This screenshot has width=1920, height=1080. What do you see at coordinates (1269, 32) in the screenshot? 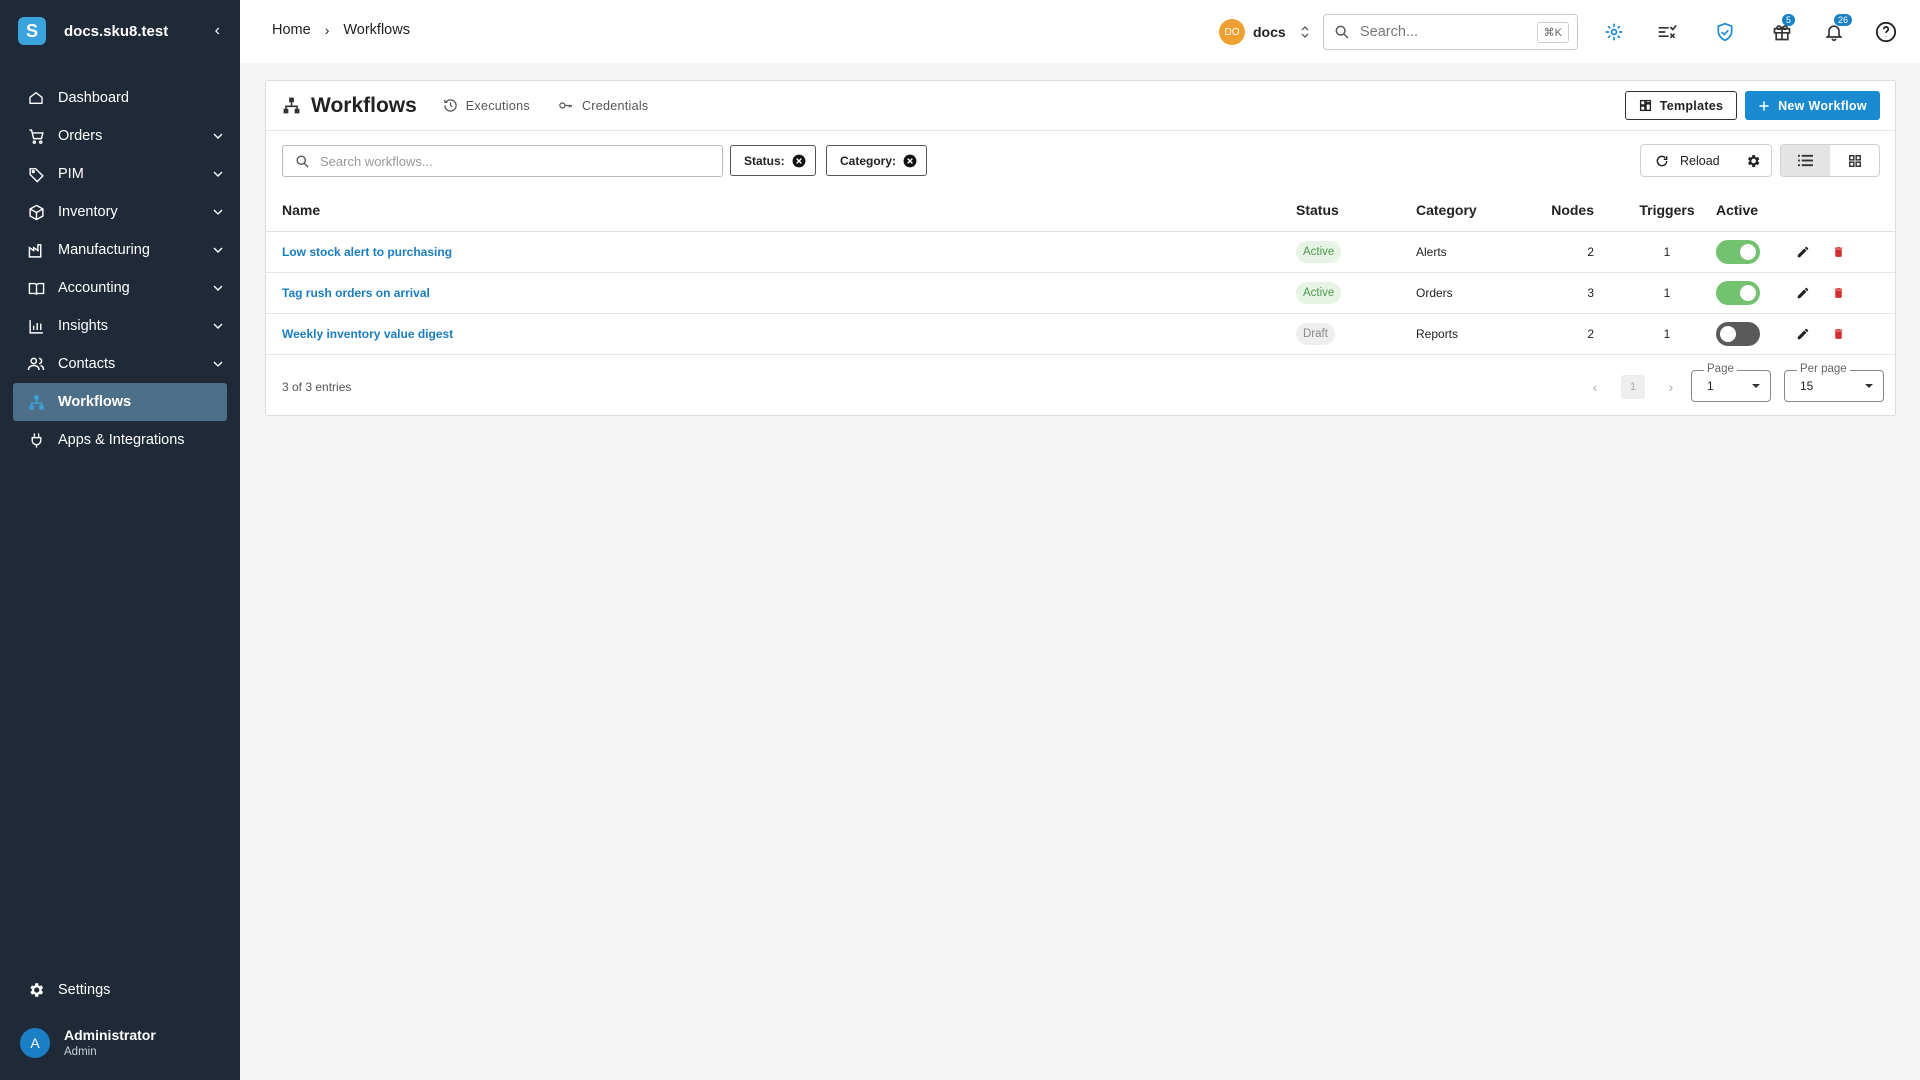
I see `org-name: docs` at bounding box center [1269, 32].